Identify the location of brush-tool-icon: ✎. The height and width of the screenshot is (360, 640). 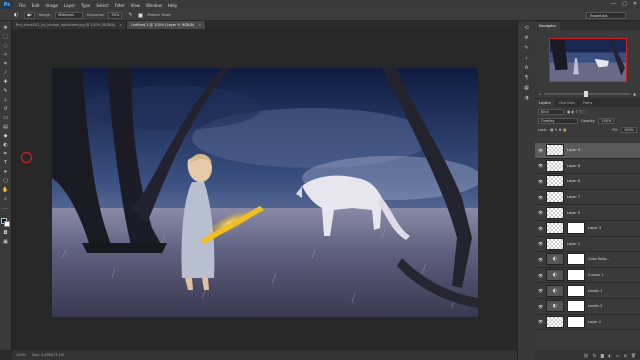
(6, 91).